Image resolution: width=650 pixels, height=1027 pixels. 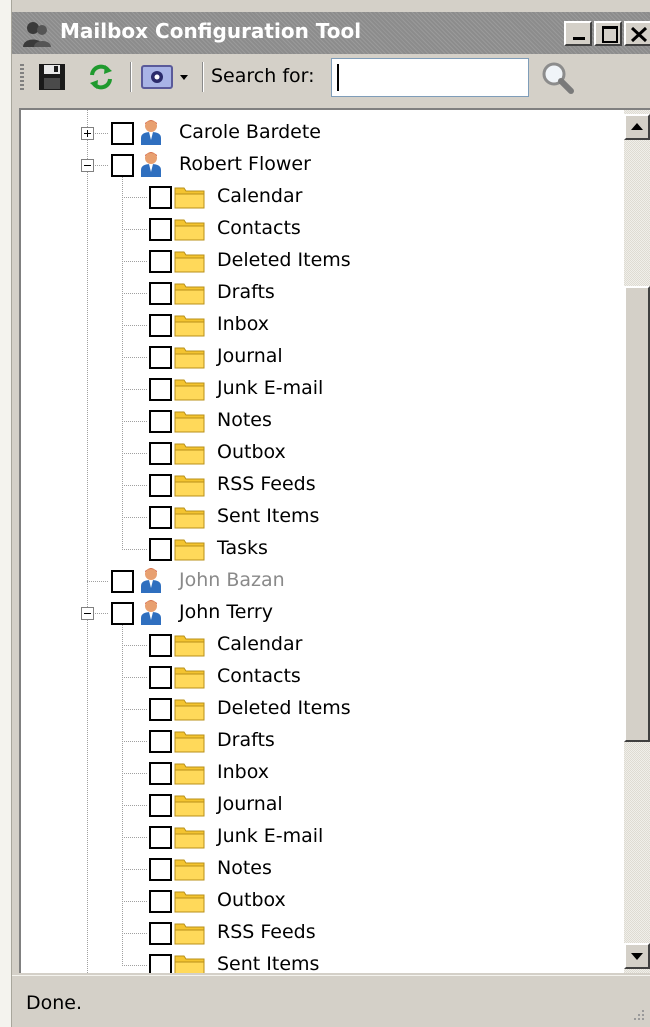 What do you see at coordinates (37, 34) in the screenshot?
I see `users-icon` at bounding box center [37, 34].